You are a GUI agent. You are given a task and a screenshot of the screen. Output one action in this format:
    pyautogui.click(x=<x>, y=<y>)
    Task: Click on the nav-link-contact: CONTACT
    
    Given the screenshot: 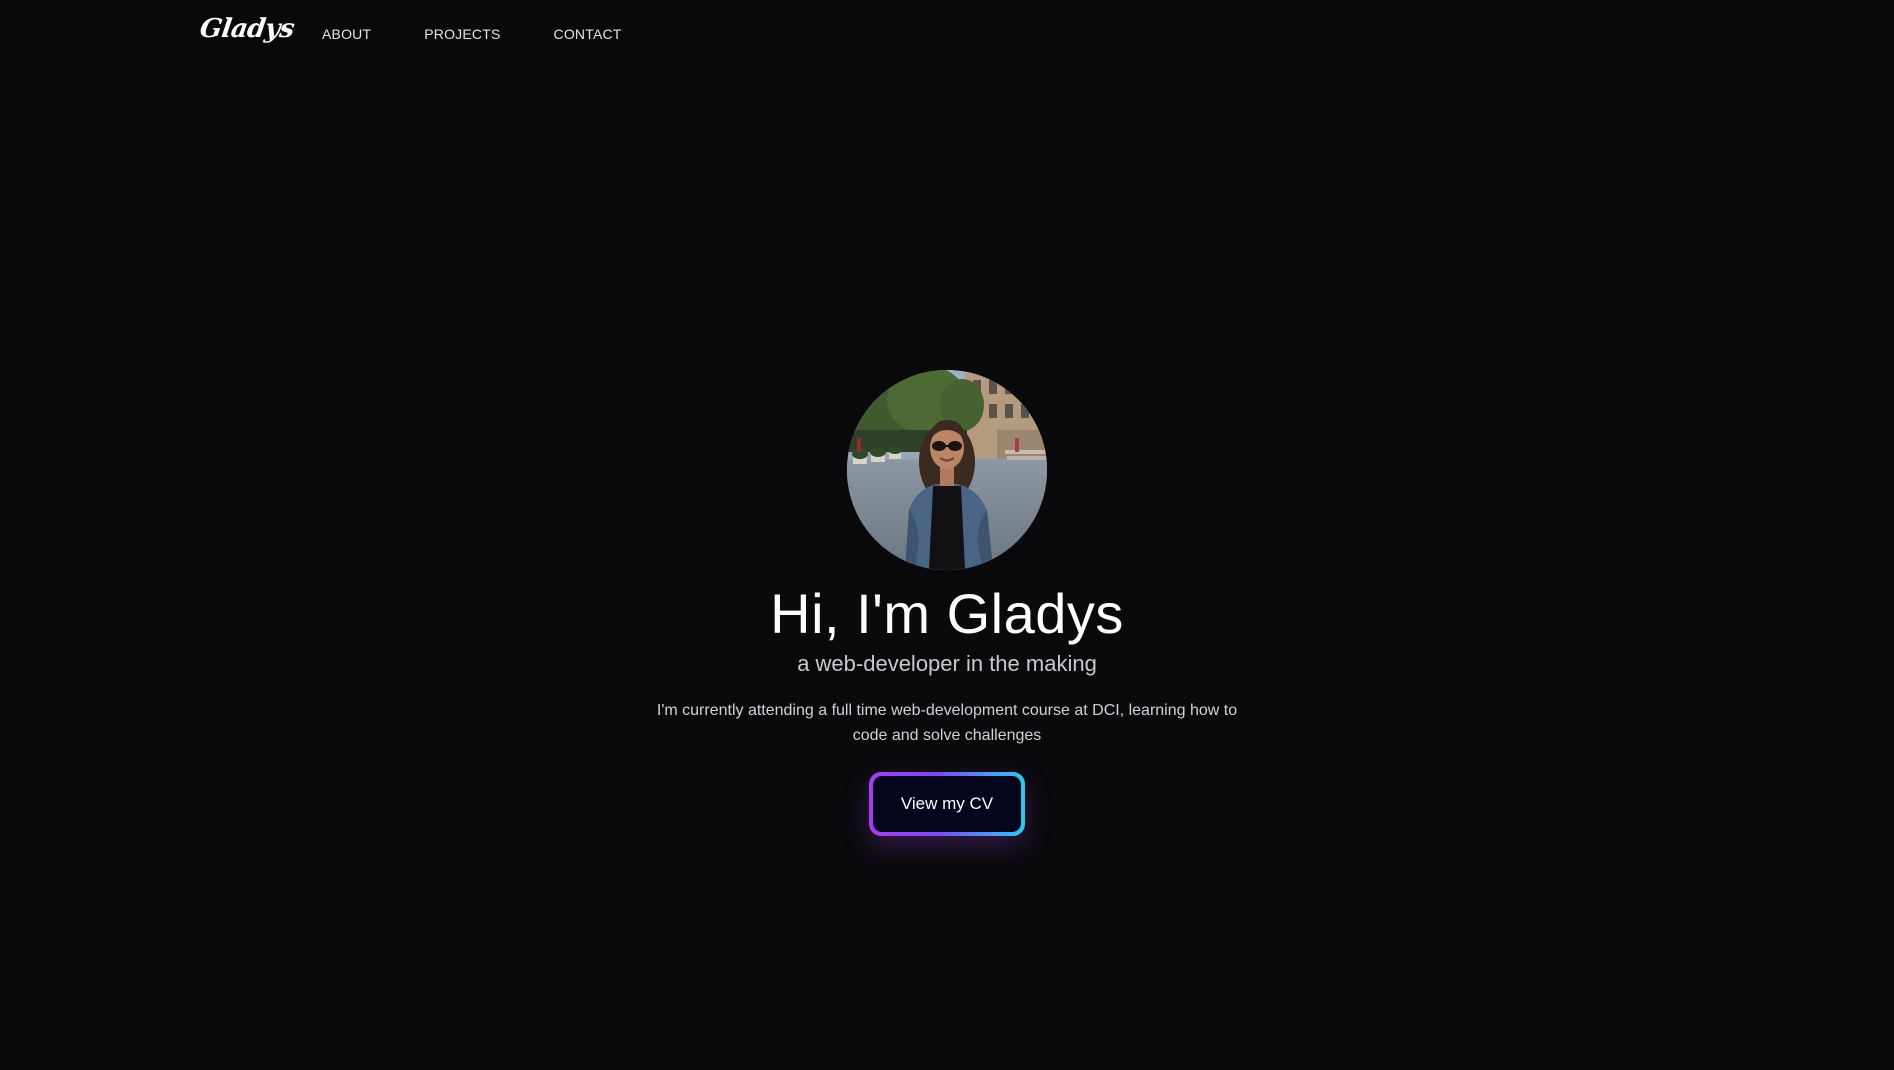 What is the action you would take?
    pyautogui.click(x=588, y=34)
    